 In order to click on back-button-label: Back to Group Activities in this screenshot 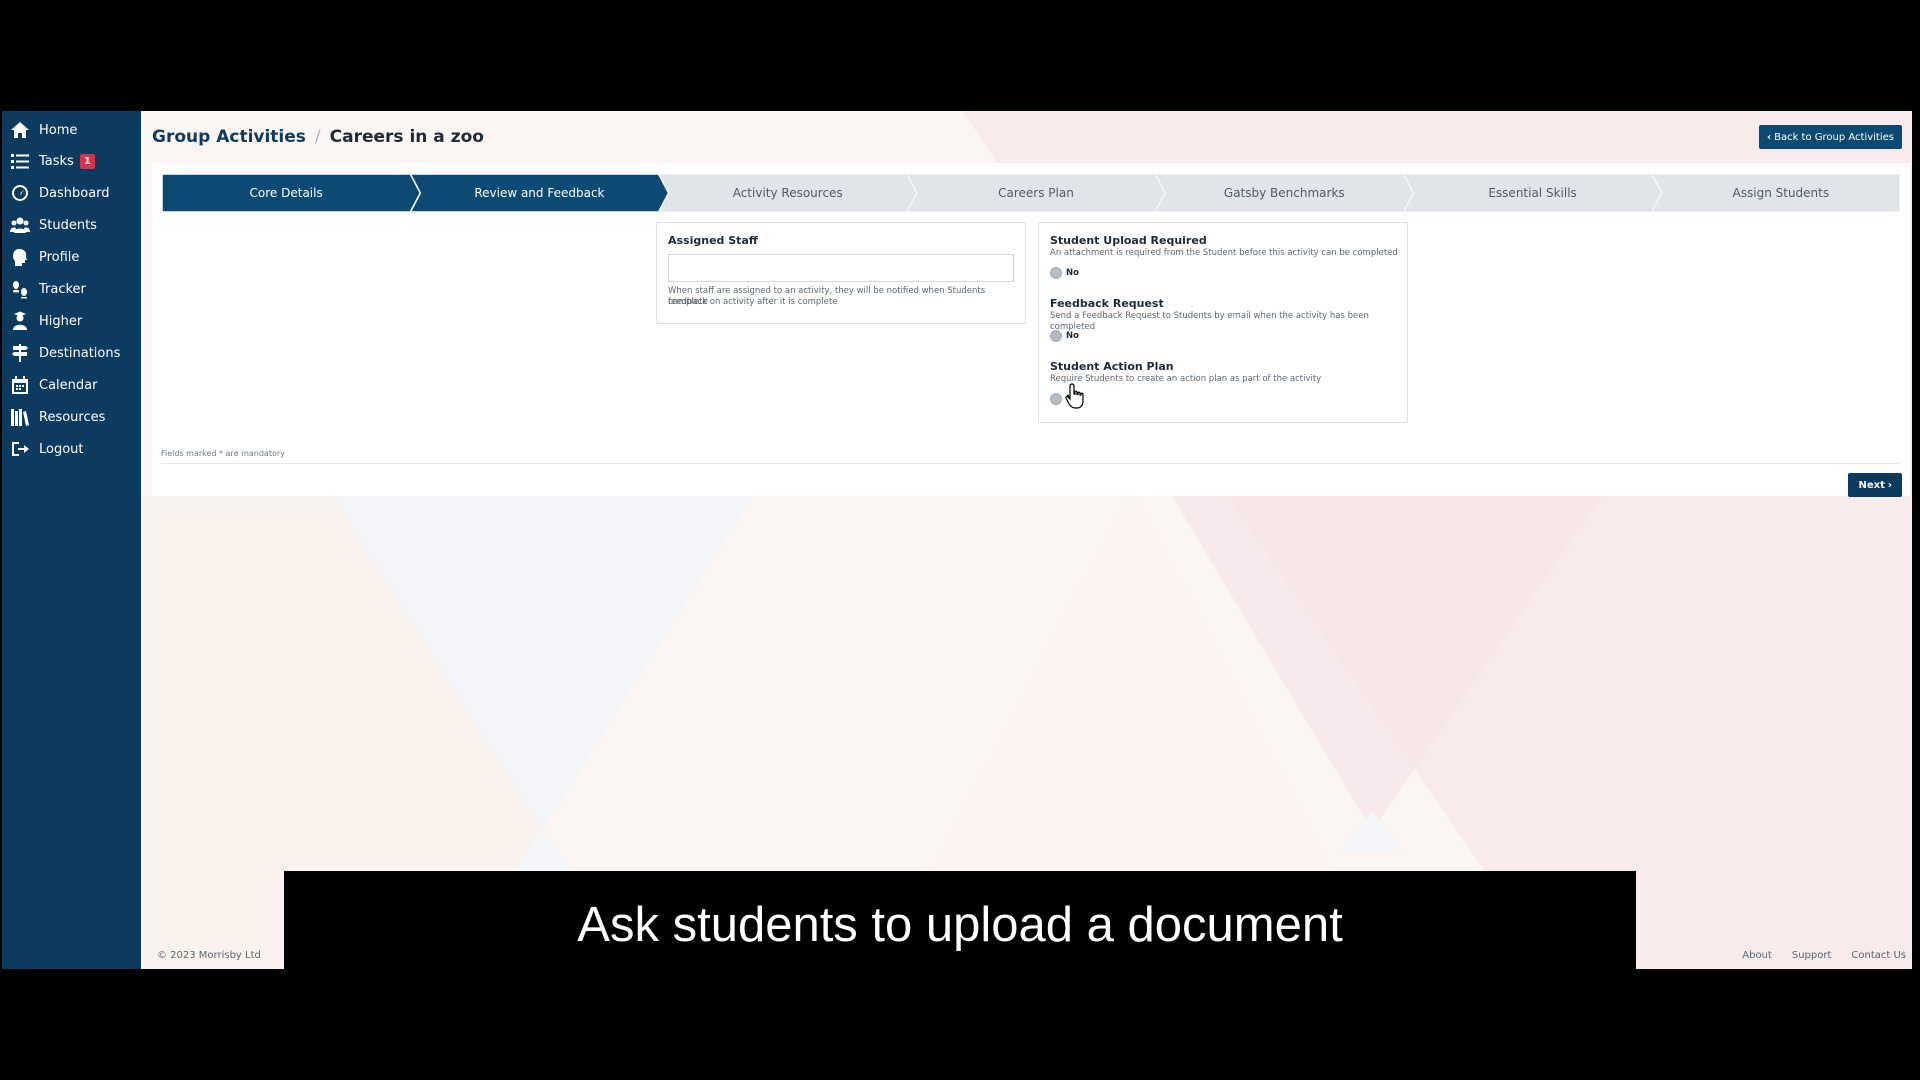, I will do `click(1834, 137)`.